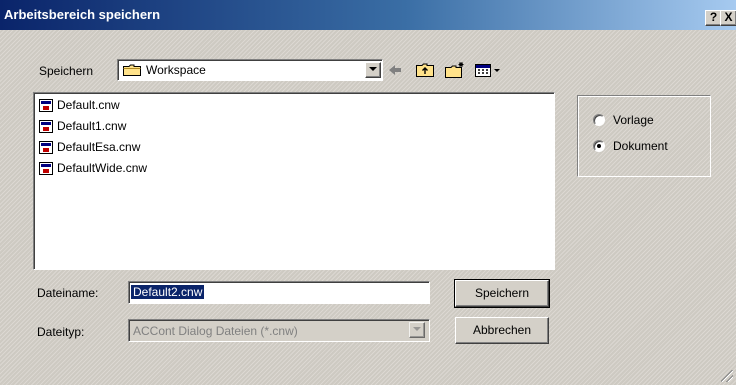 The width and height of the screenshot is (736, 385). Describe the element at coordinates (728, 18) in the screenshot. I see `close-button: X` at that location.